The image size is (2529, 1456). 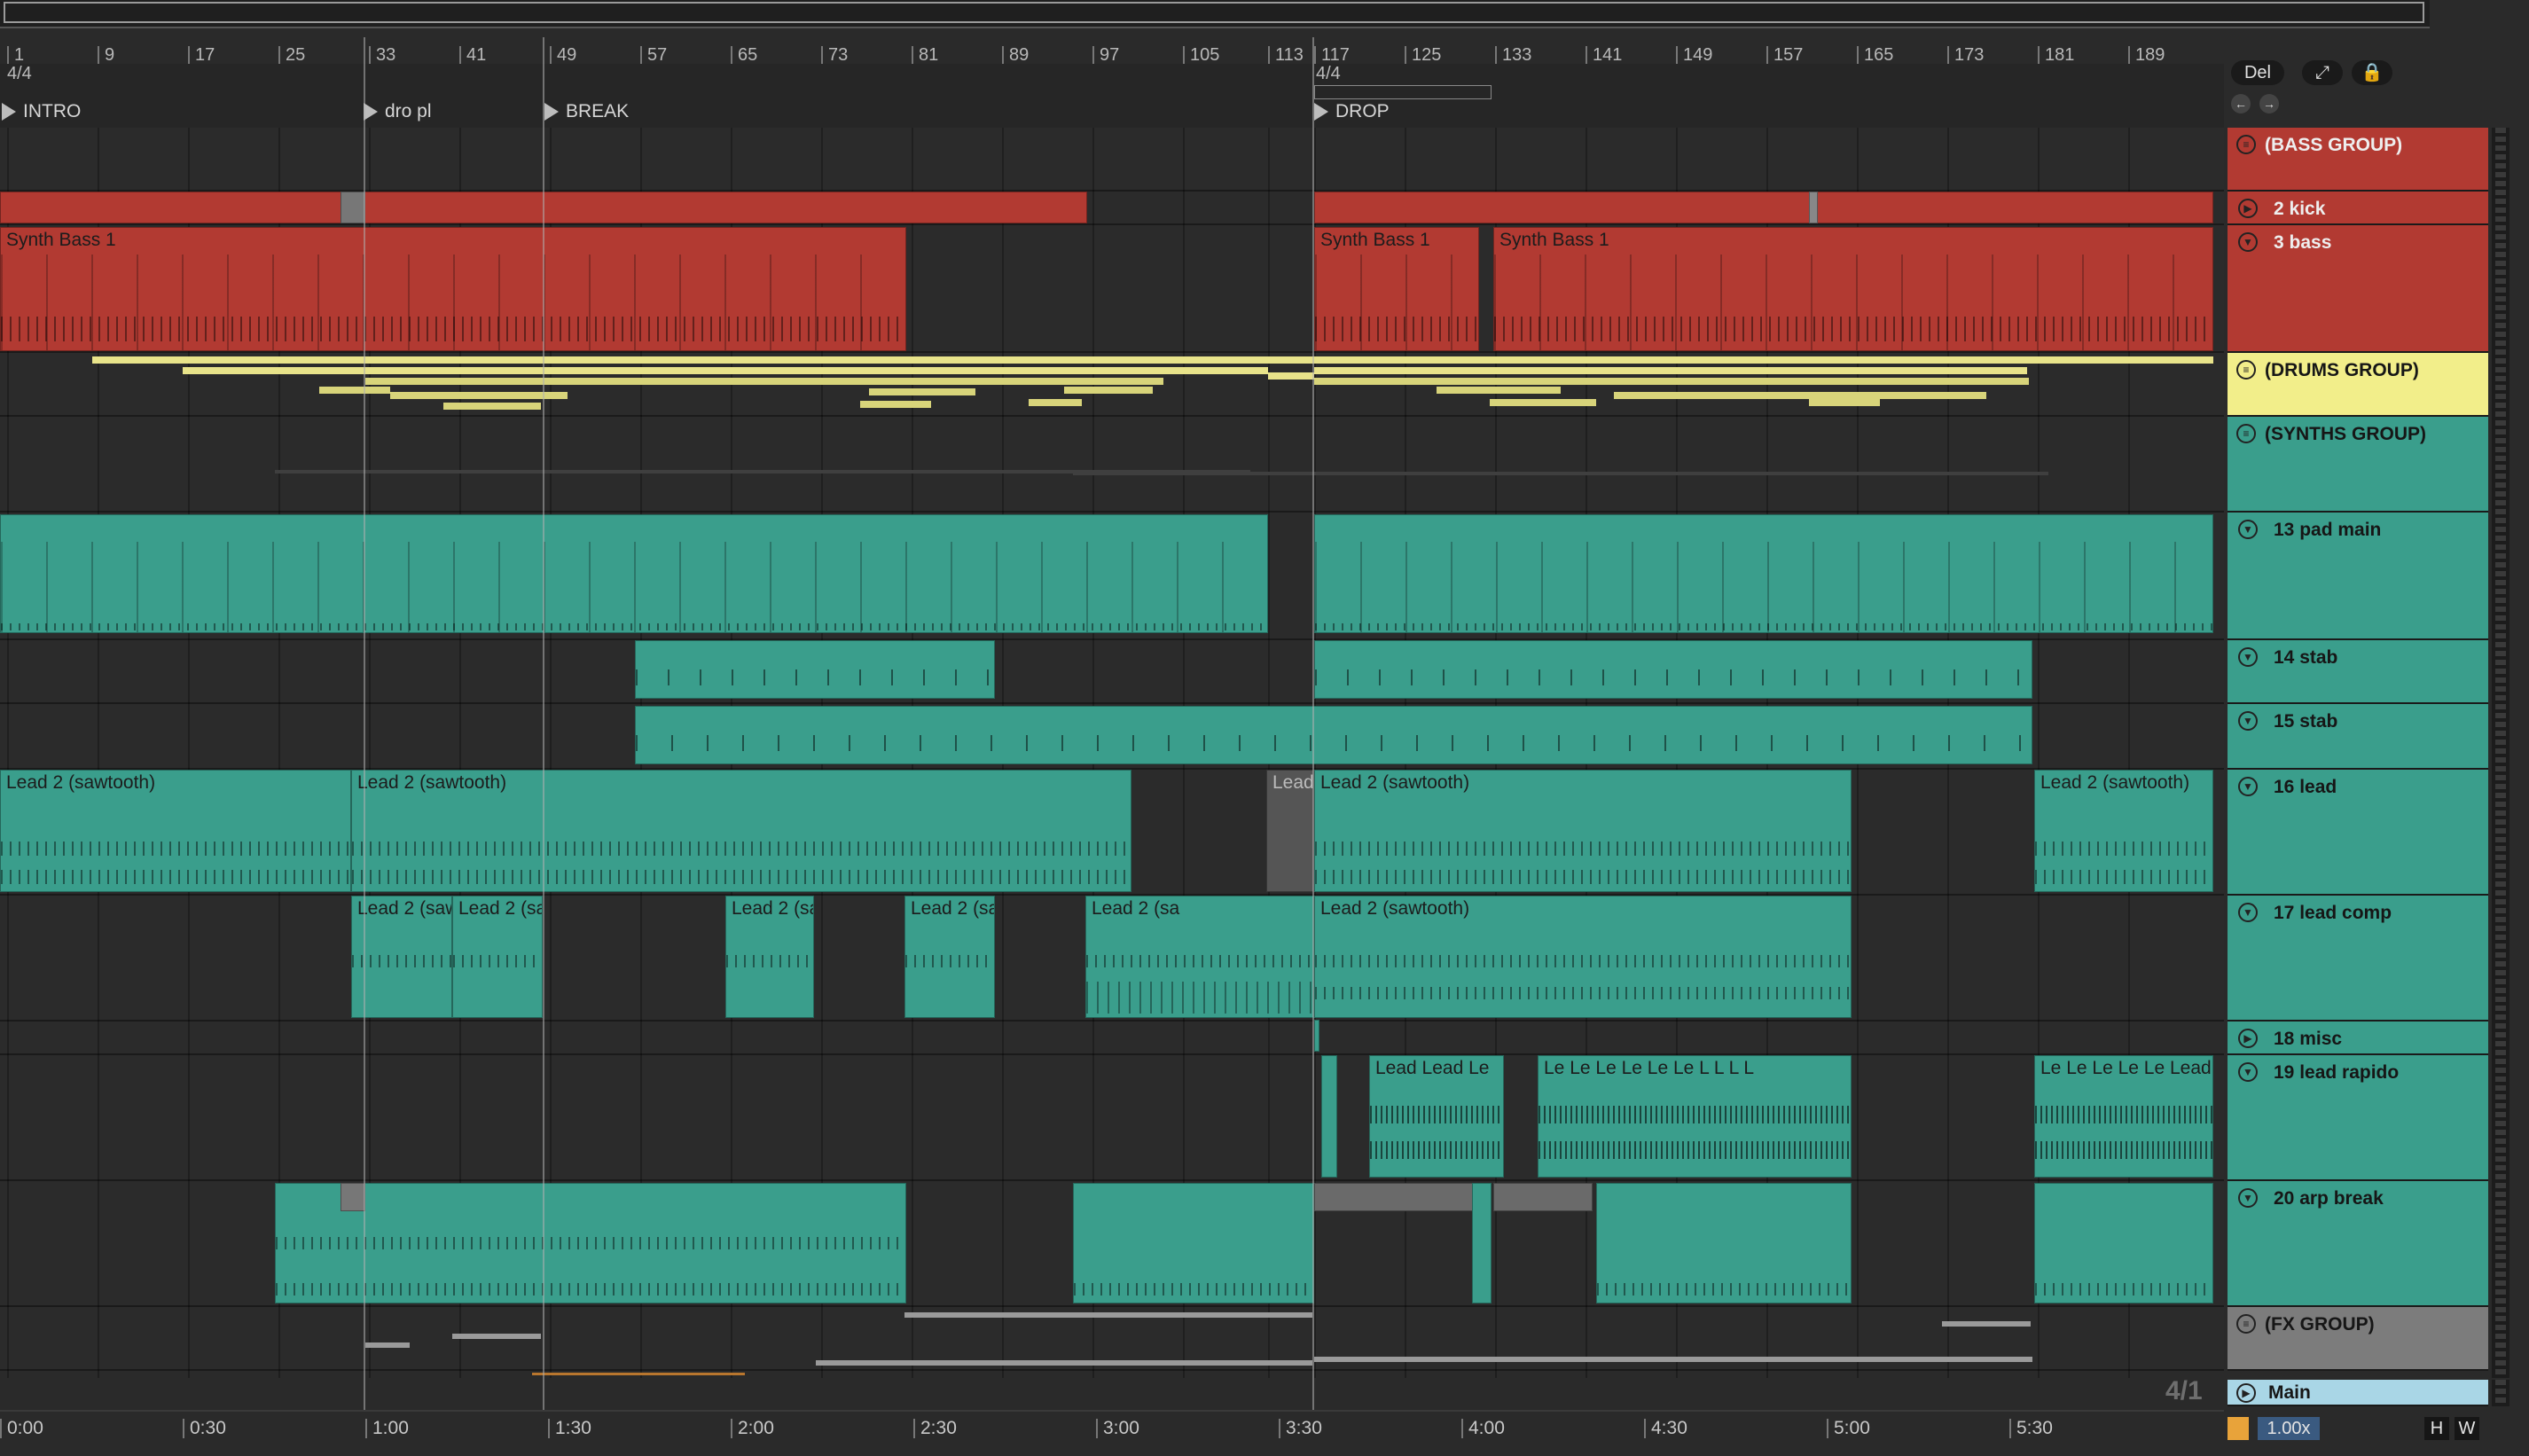 I want to click on overview-selection, so click(x=1214, y=12).